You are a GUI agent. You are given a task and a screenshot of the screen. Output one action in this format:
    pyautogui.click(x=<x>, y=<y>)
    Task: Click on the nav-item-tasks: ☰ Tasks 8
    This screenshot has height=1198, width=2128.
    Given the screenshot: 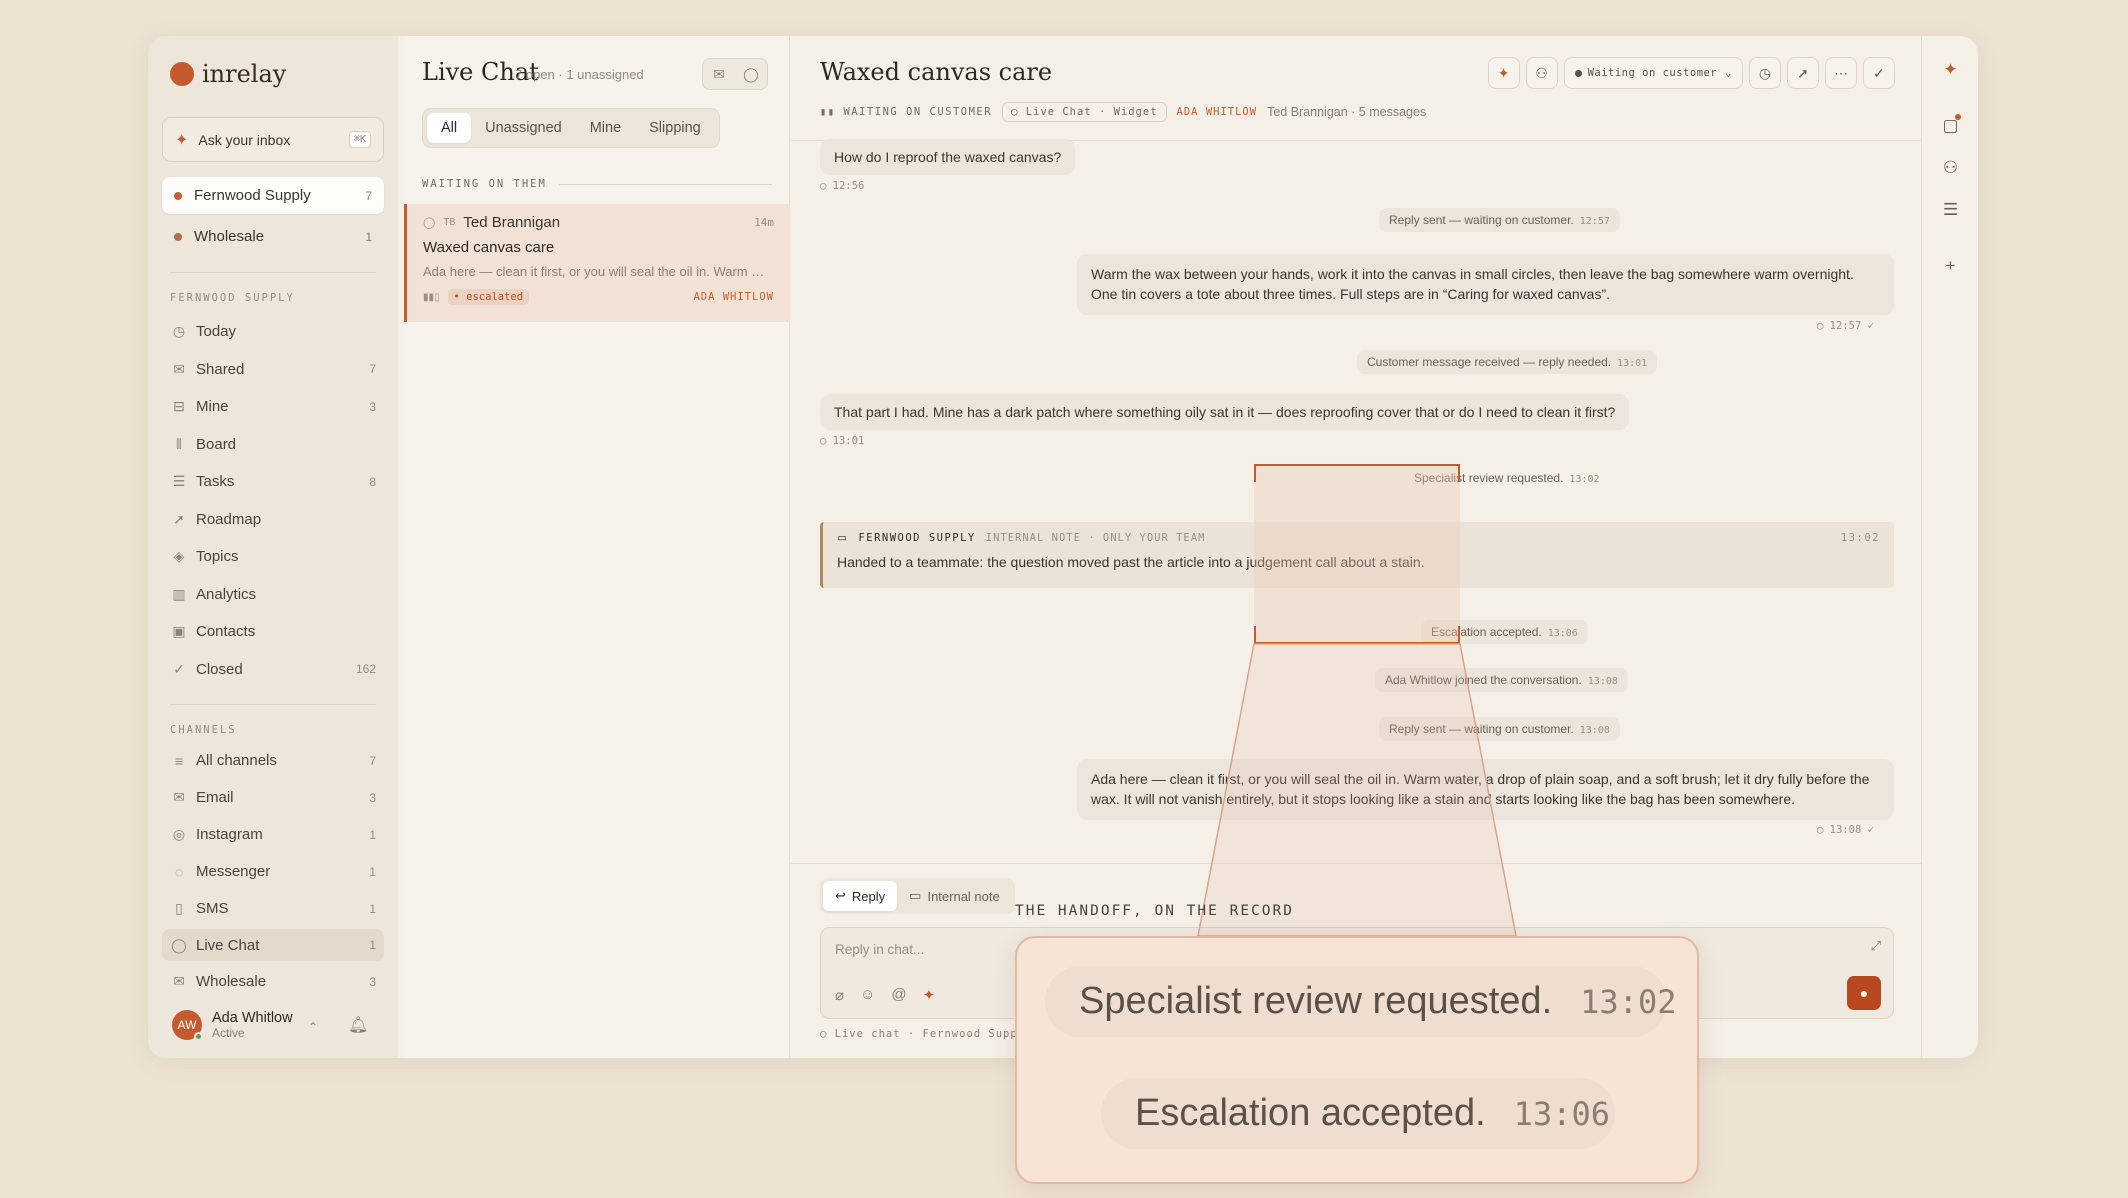 What is the action you would take?
    pyautogui.click(x=273, y=482)
    